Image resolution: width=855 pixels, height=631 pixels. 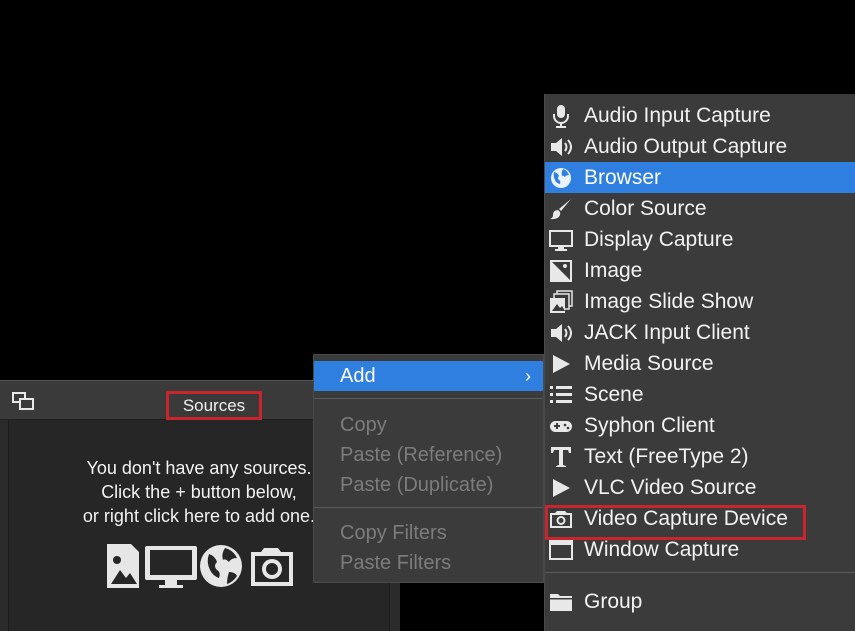 What do you see at coordinates (645, 208) in the screenshot?
I see `submenu-item-label: Color Source` at bounding box center [645, 208].